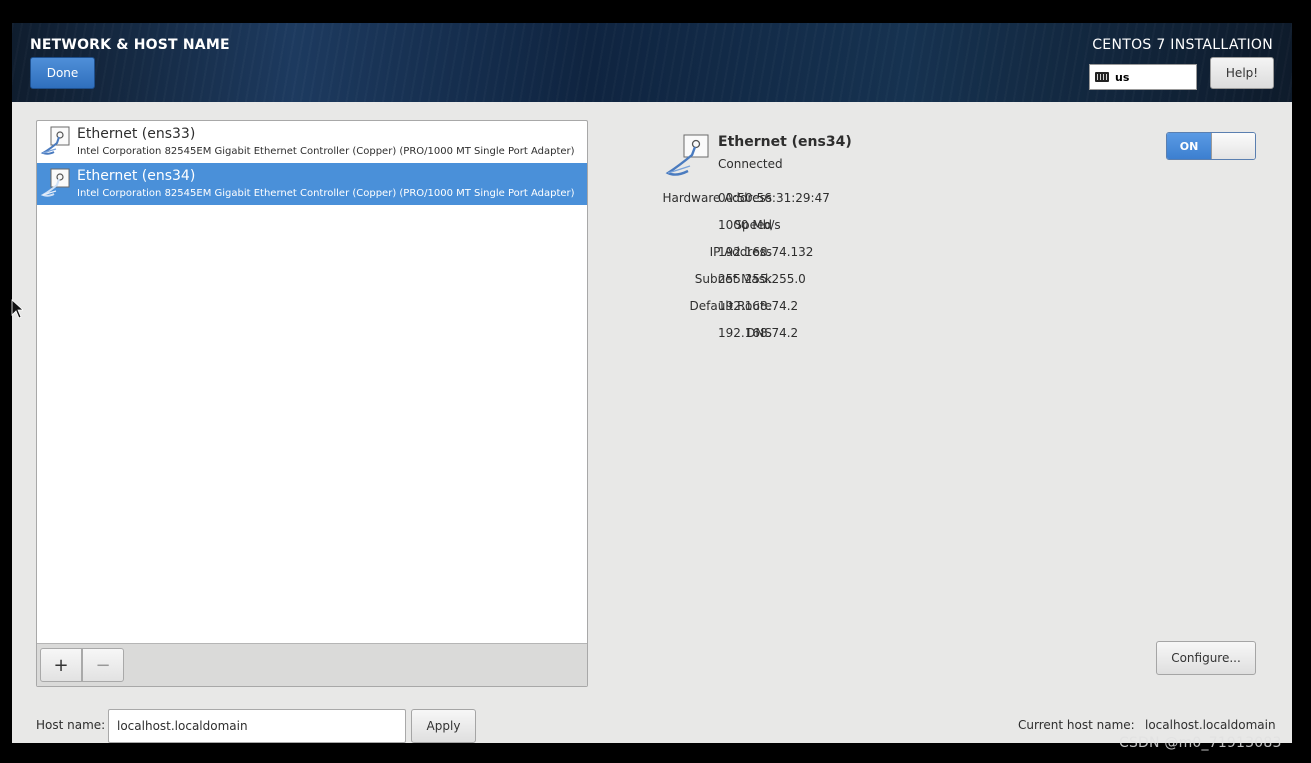 This screenshot has width=1311, height=763. What do you see at coordinates (1076, 725) in the screenshot?
I see `current-hostname-label: Current host name:` at bounding box center [1076, 725].